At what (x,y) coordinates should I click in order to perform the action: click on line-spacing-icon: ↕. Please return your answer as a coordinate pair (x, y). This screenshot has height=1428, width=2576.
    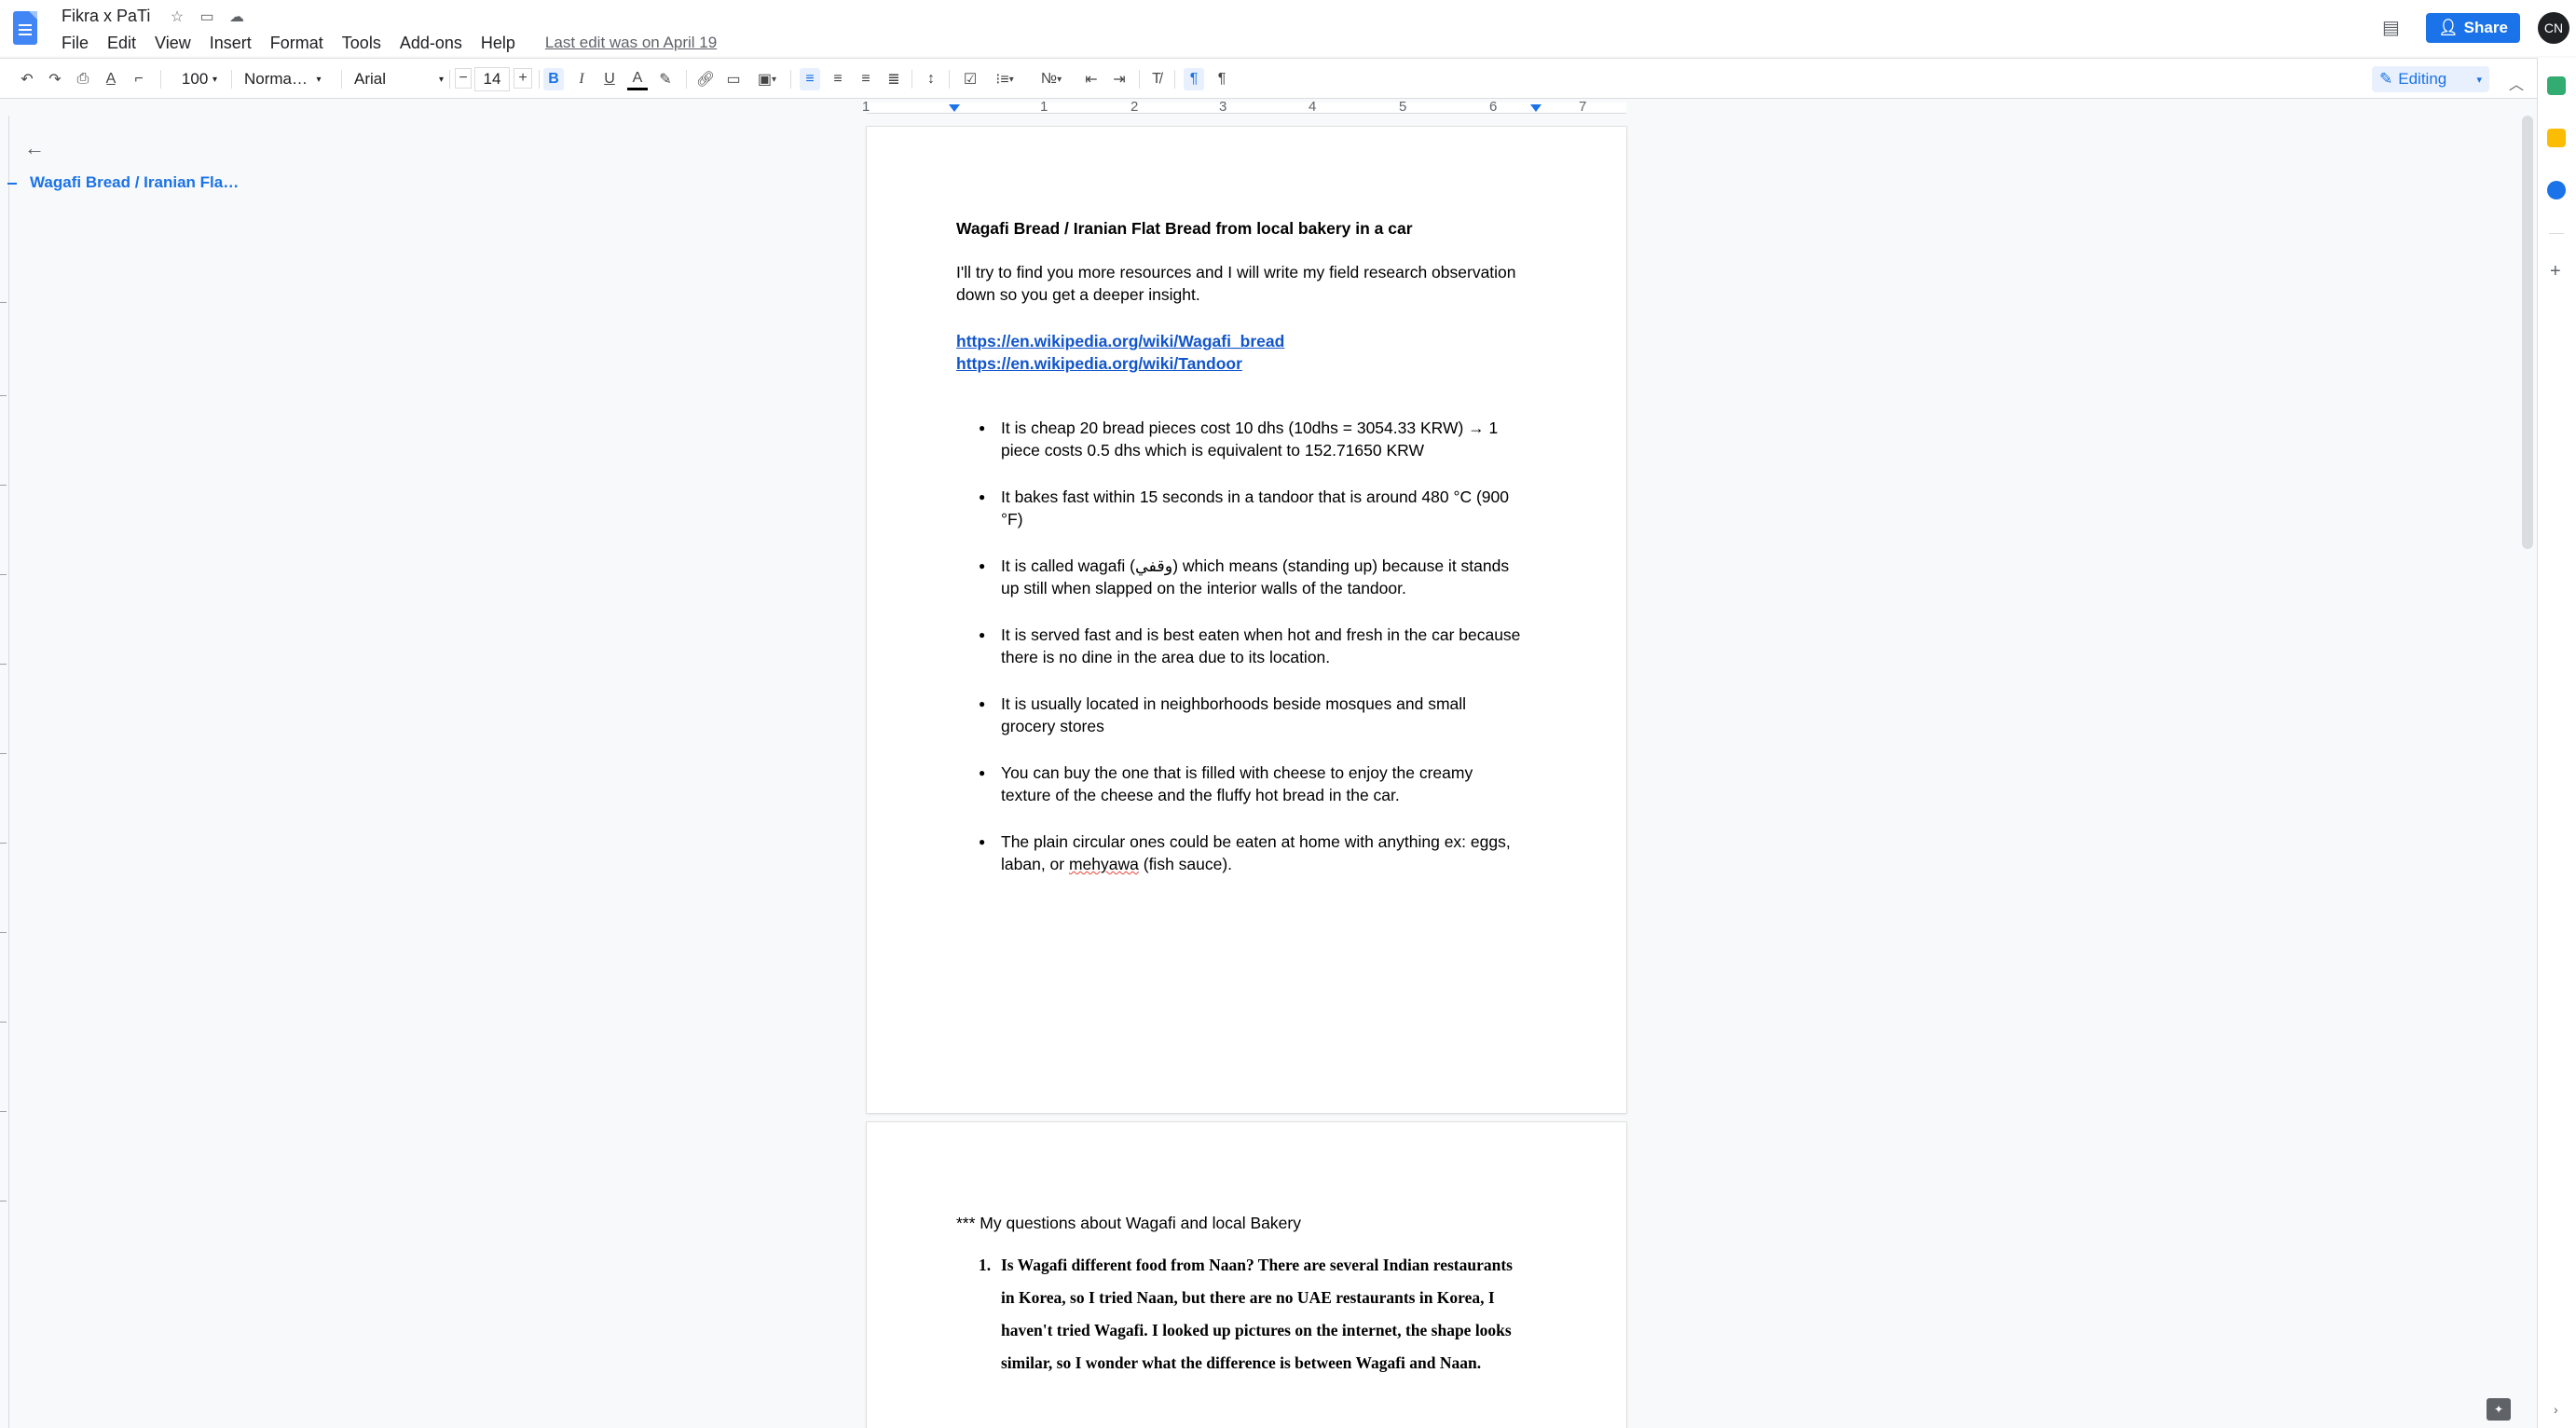
    Looking at the image, I should click on (931, 79).